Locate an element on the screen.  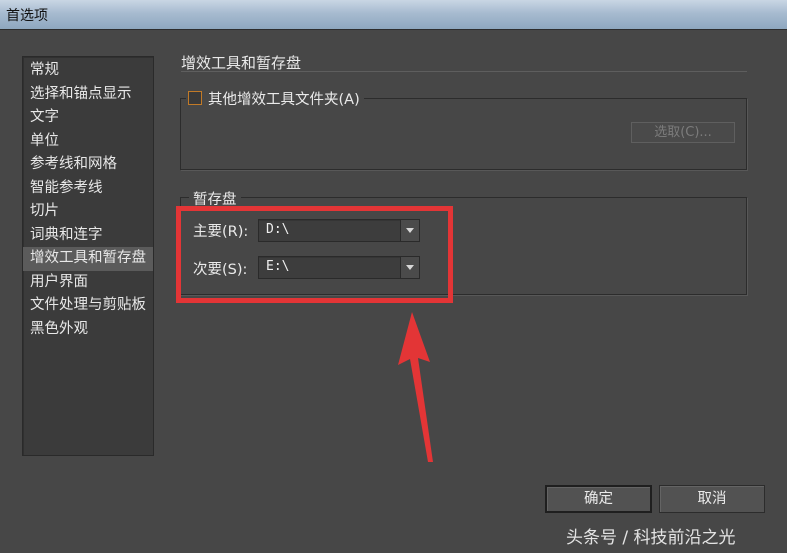
sidebar-item-plugins-scratch-disks: 增效工具和暂存盘 is located at coordinates (88, 259).